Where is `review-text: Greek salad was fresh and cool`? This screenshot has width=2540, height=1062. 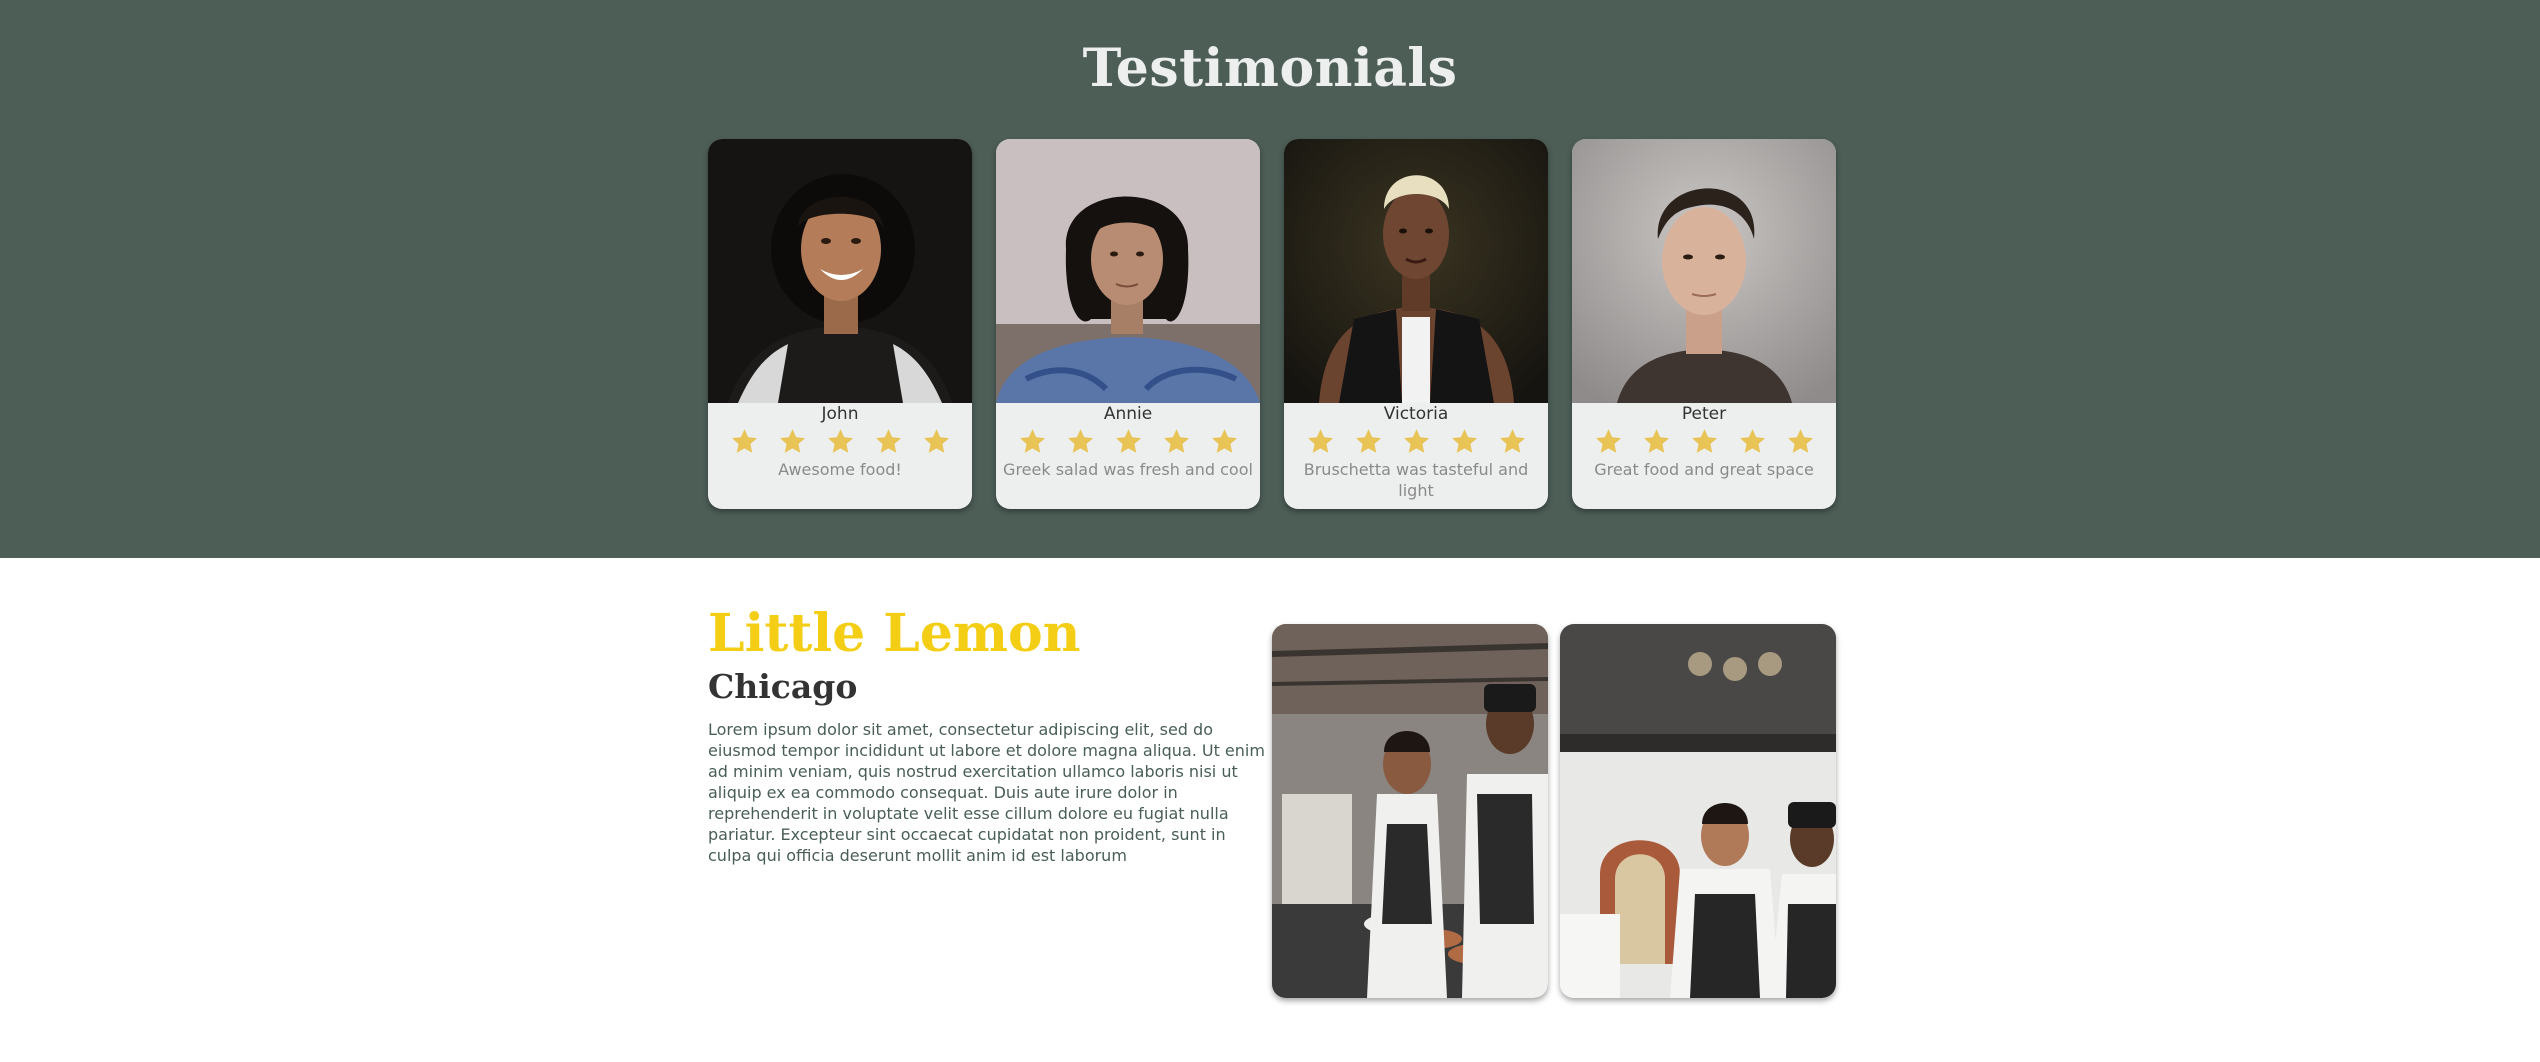
review-text: Greek salad was fresh and cool is located at coordinates (1128, 469).